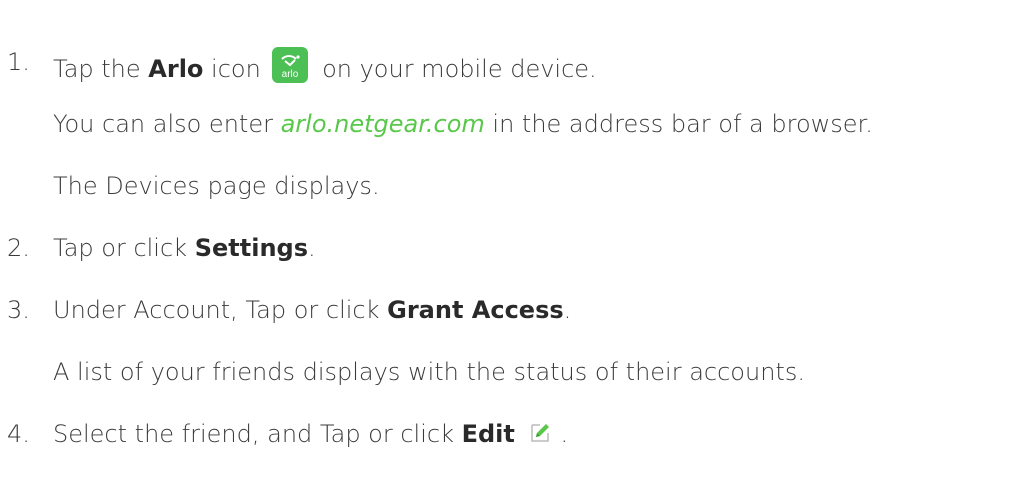  Describe the element at coordinates (540, 433) in the screenshot. I see `edit-pencil-icon` at that location.